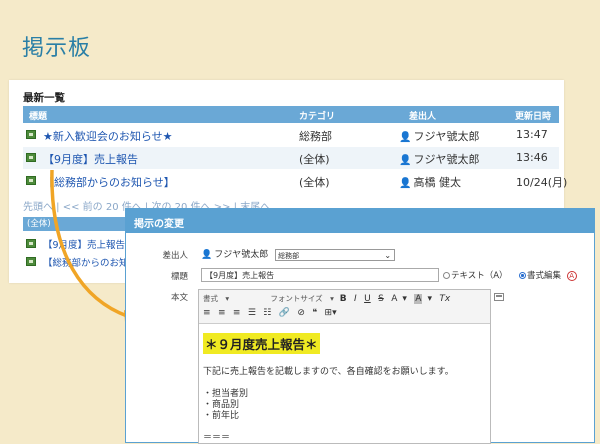 The image size is (600, 444). Describe the element at coordinates (331, 313) in the screenshot. I see `table-icon: ⊞▾` at that location.